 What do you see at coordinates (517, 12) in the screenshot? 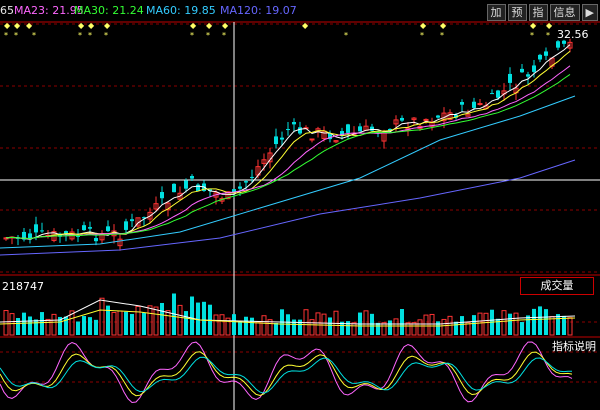
I see `warning-button: 预` at bounding box center [517, 12].